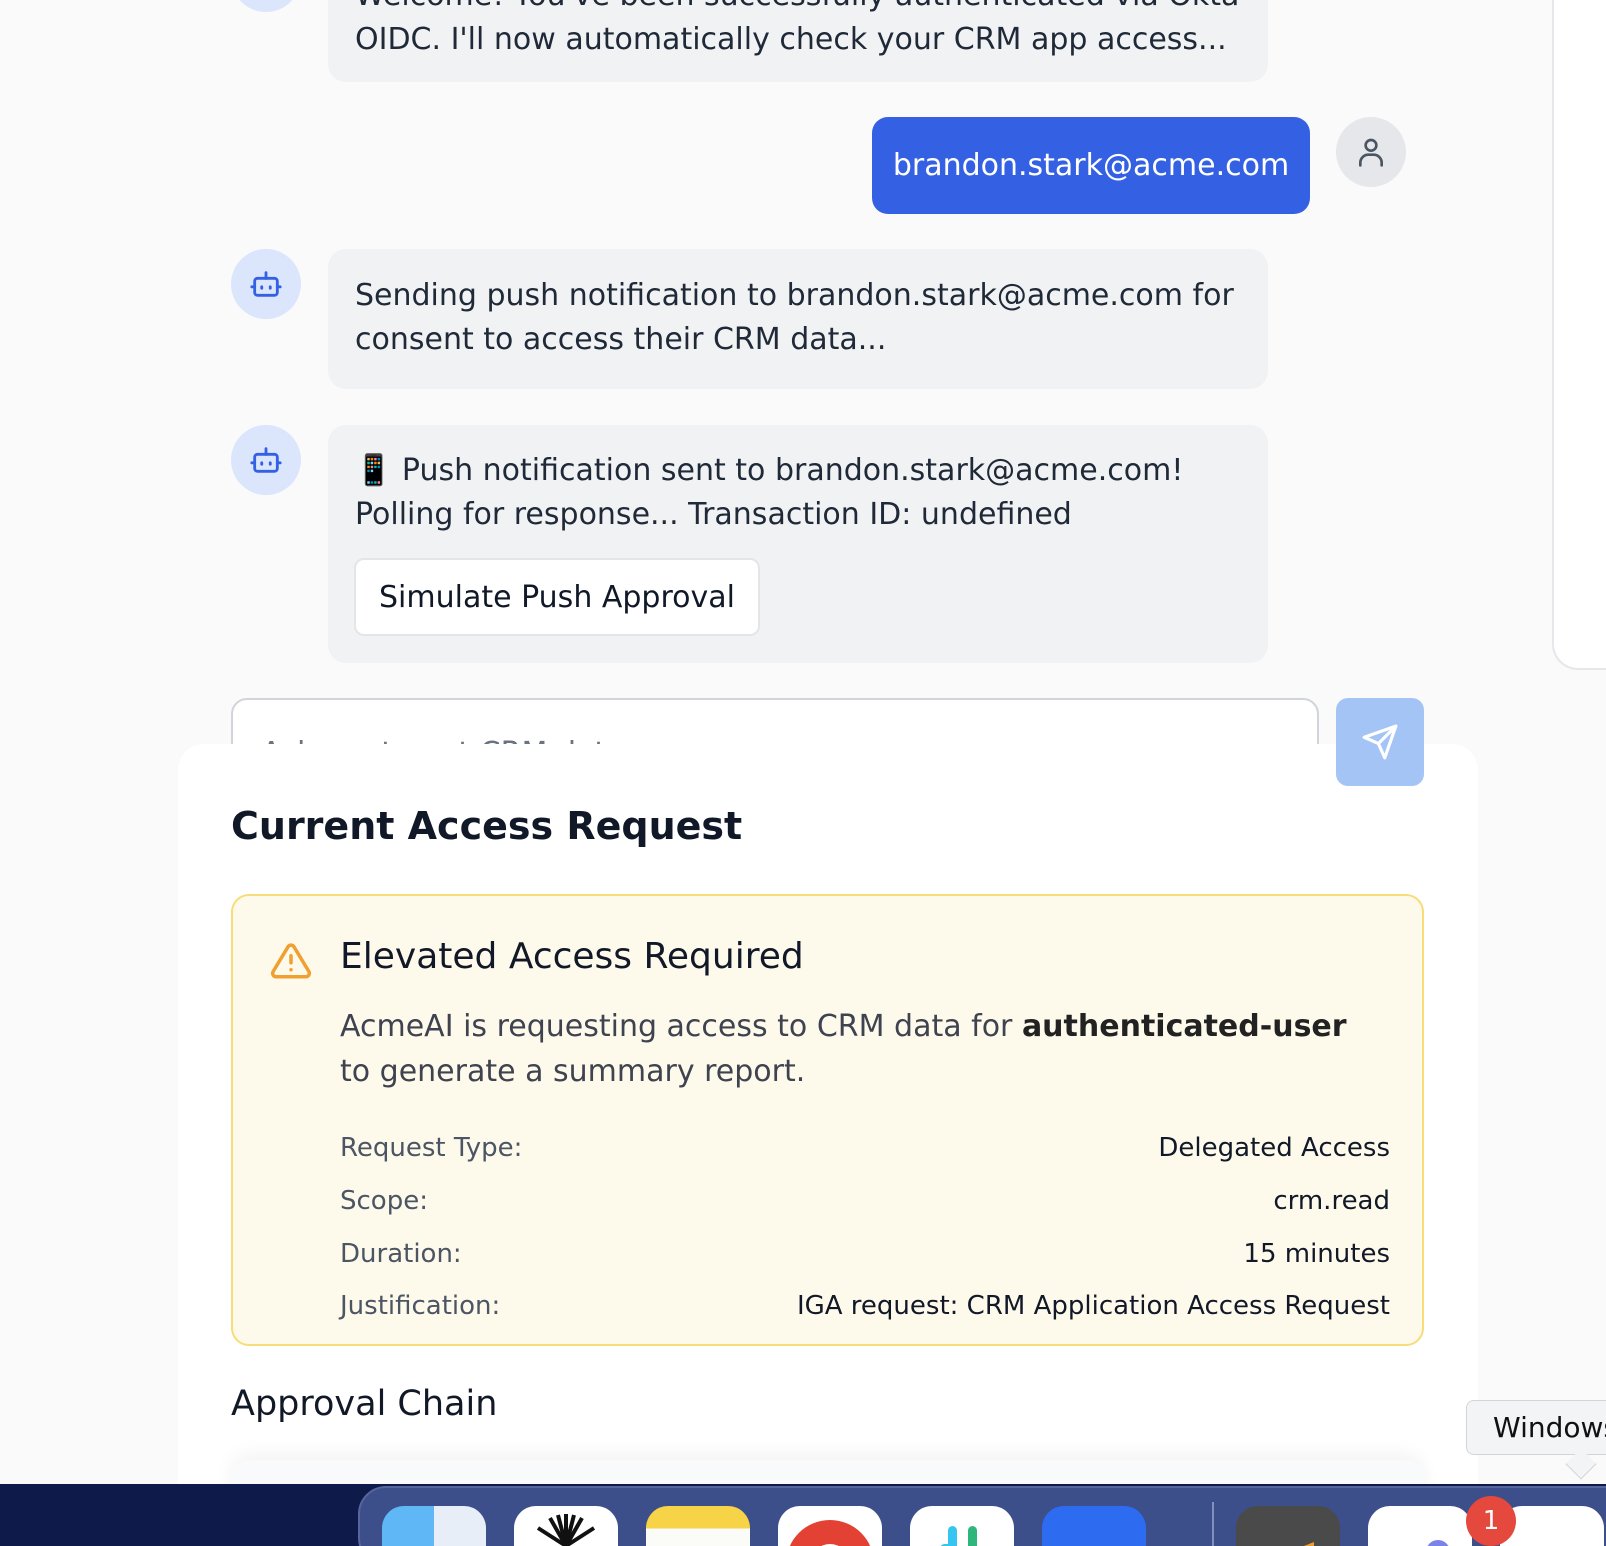 This screenshot has height=1546, width=1606. What do you see at coordinates (291, 961) in the screenshot?
I see `warning-icon` at bounding box center [291, 961].